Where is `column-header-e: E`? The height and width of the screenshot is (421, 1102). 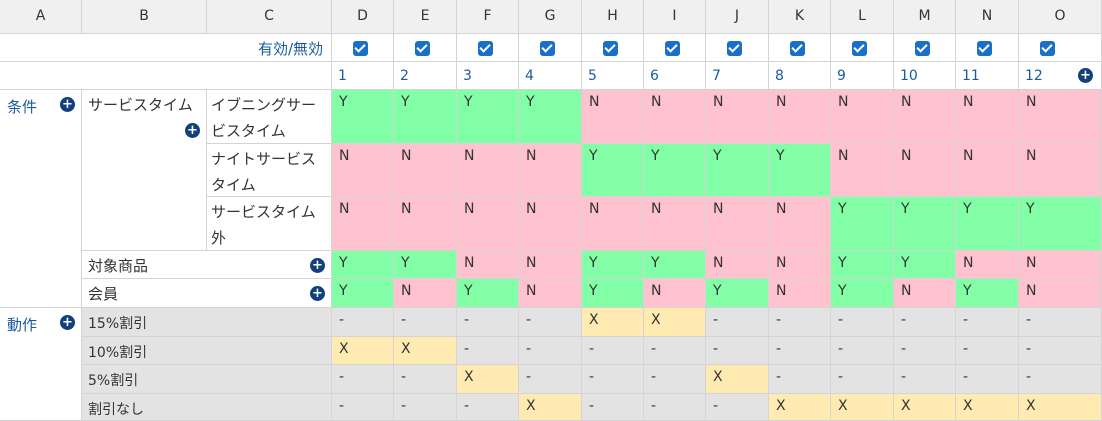 column-header-e: E is located at coordinates (425, 17).